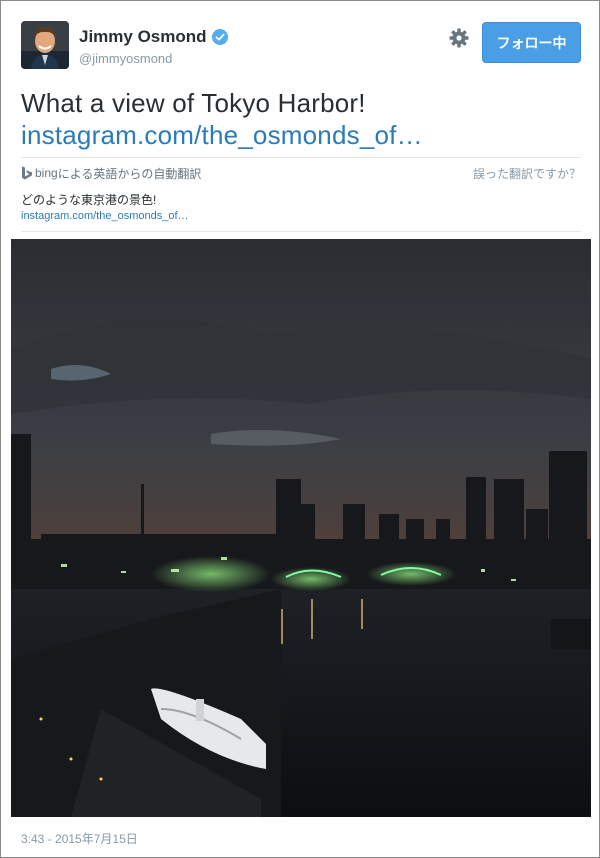  I want to click on avatar, so click(45, 45).